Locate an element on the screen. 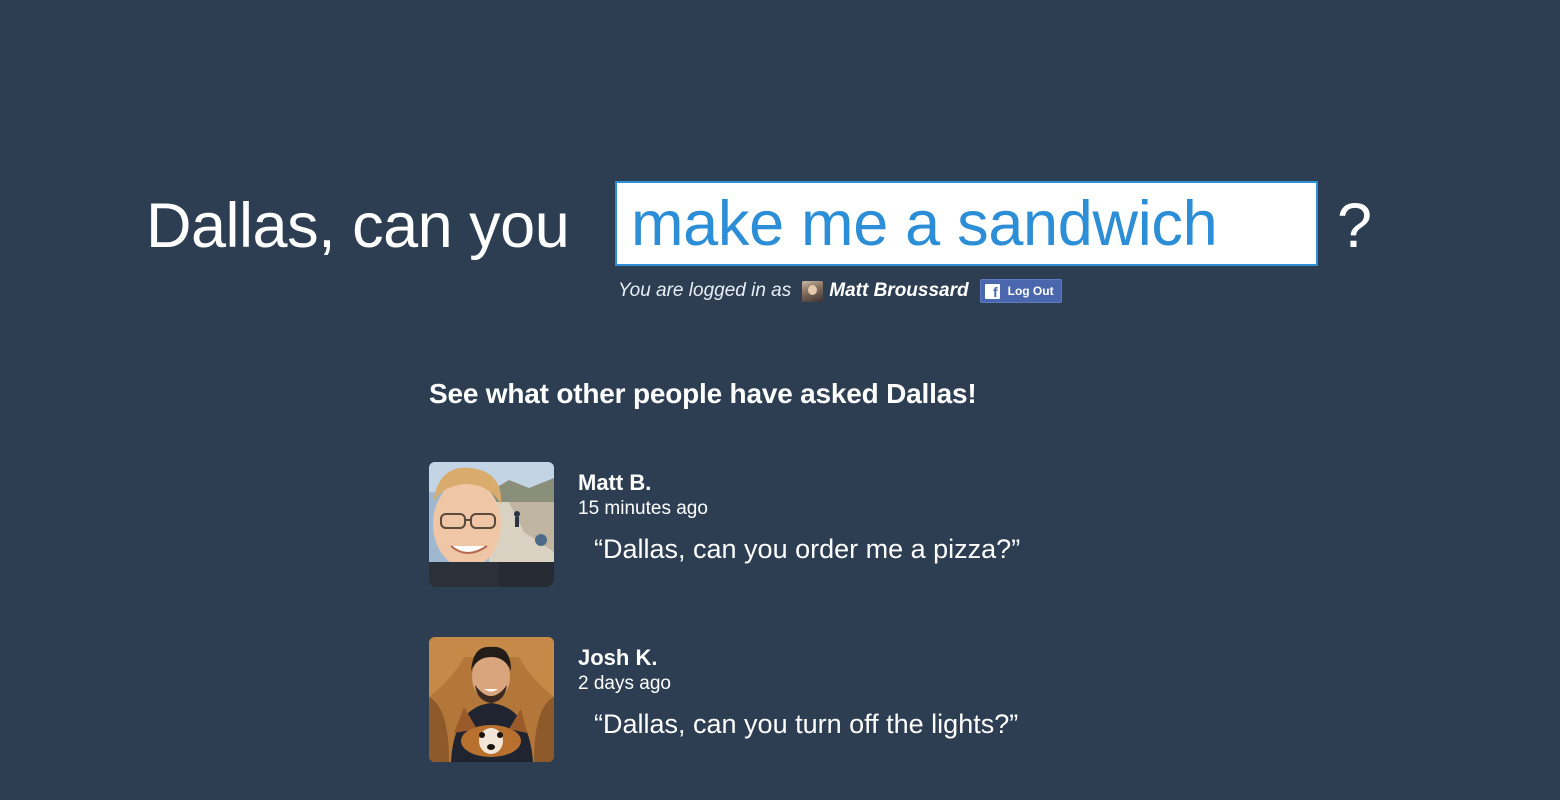 The image size is (1560, 800). user-name: Matt Broussard is located at coordinates (899, 290).